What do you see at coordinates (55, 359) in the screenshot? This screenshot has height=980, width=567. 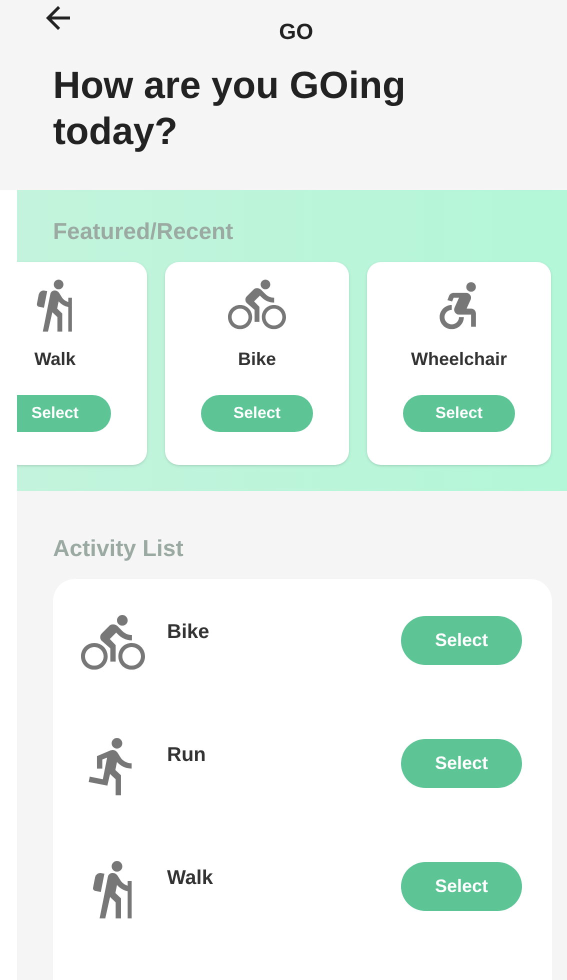 I see `activity-label: Walk` at bounding box center [55, 359].